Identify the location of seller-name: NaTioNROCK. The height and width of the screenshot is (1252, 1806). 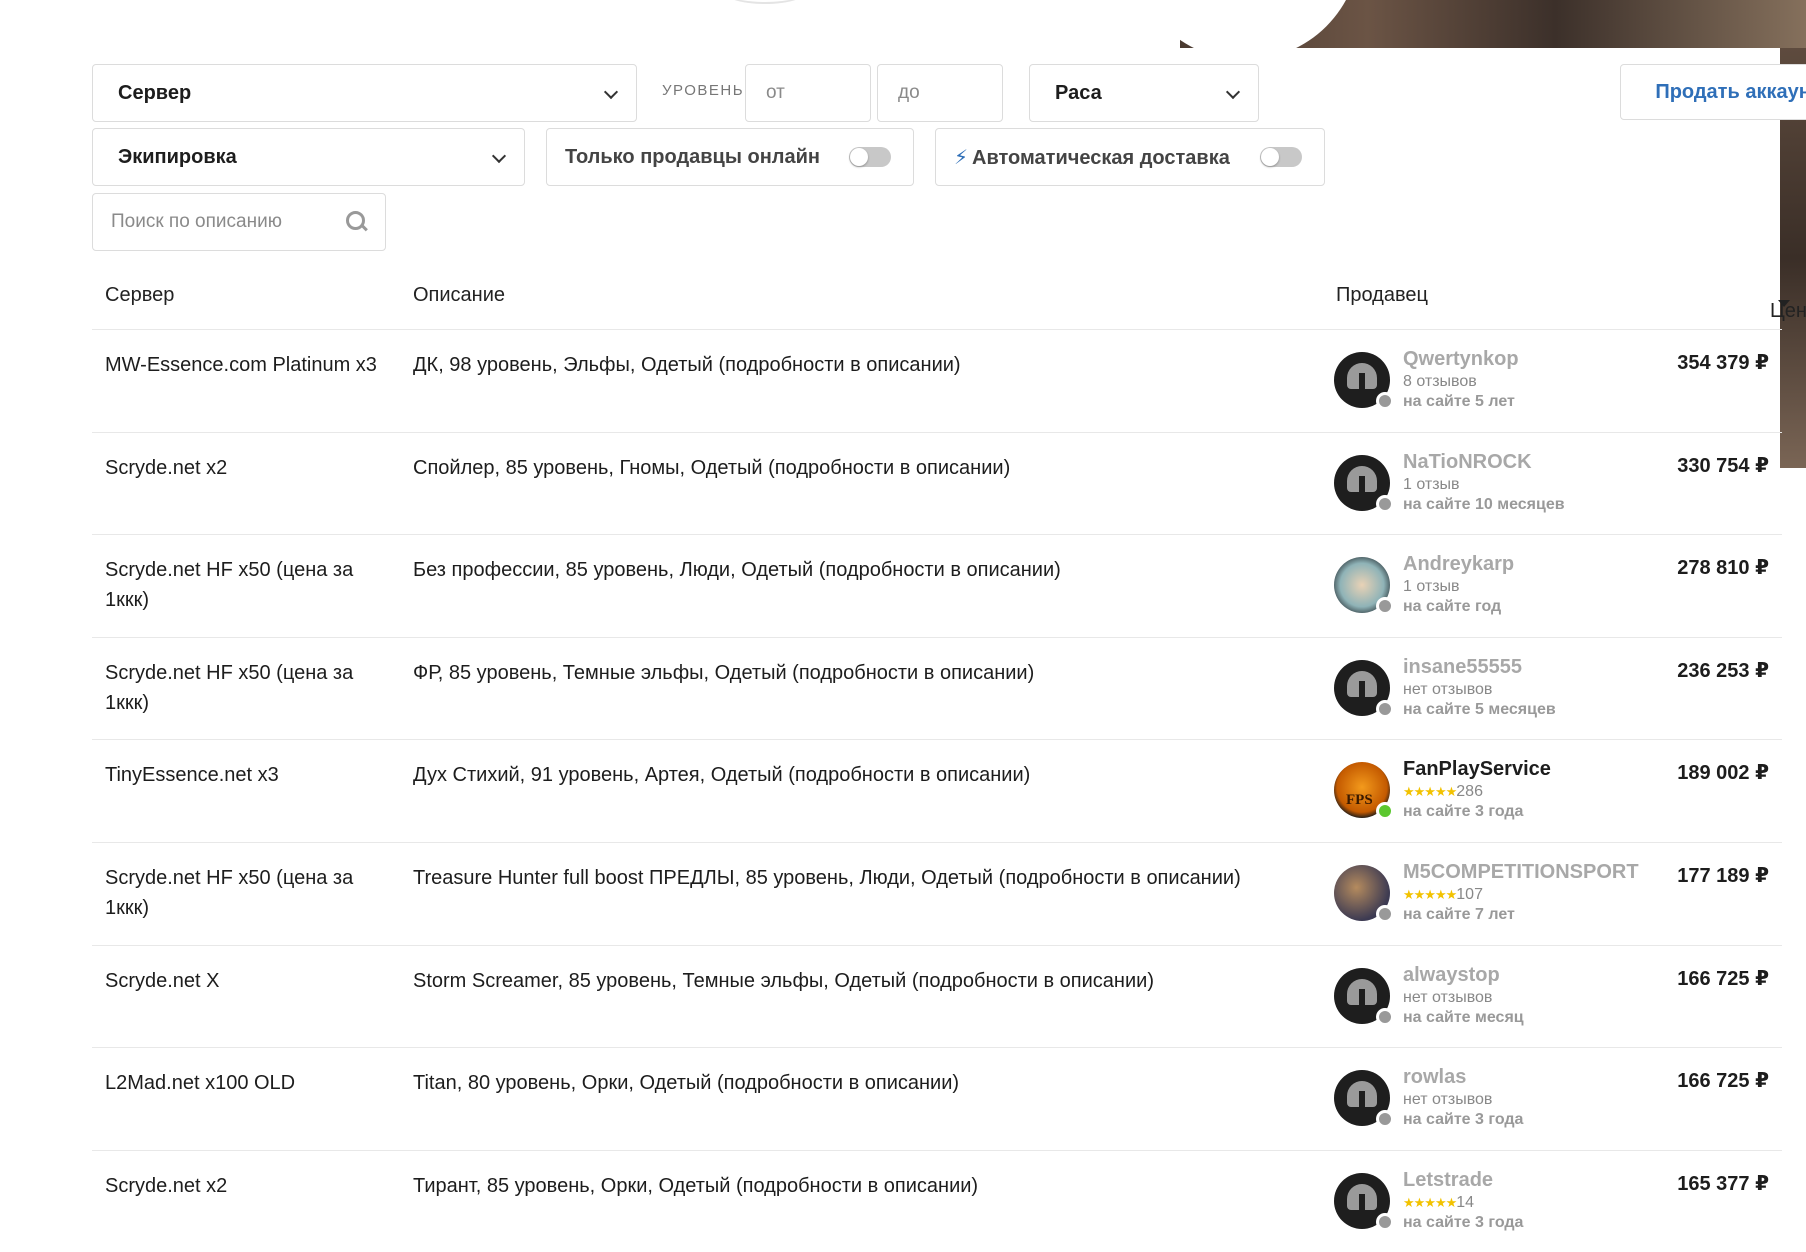
(1538, 462).